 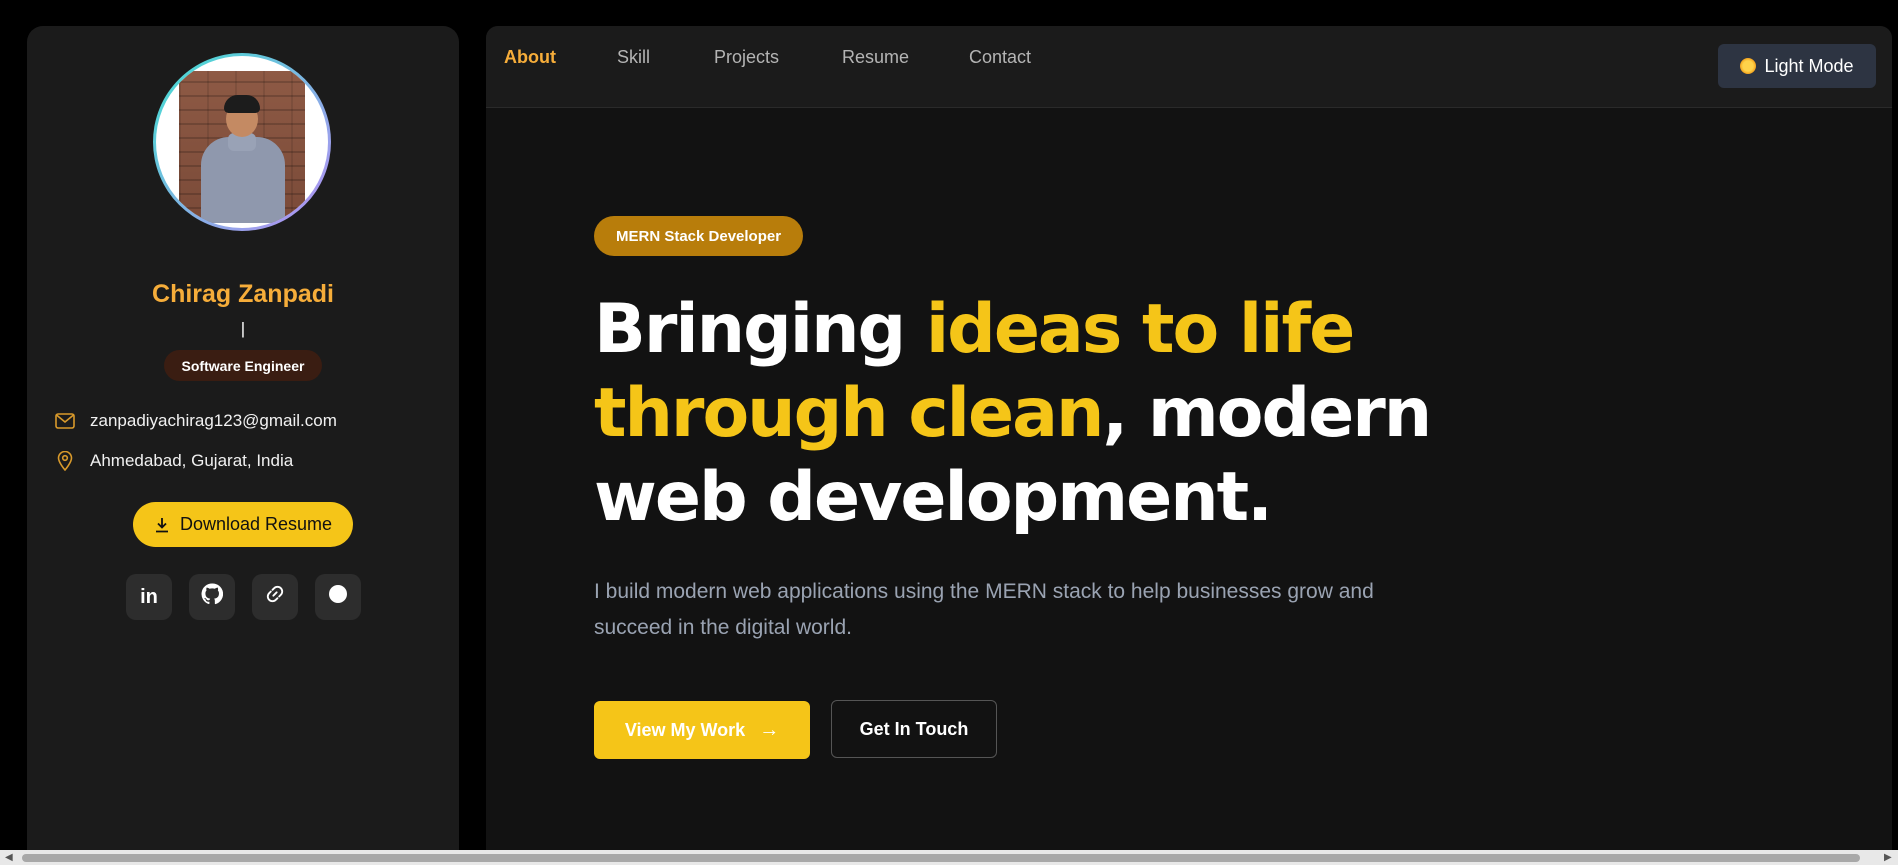 I want to click on linkedin-icon: in, so click(x=149, y=596).